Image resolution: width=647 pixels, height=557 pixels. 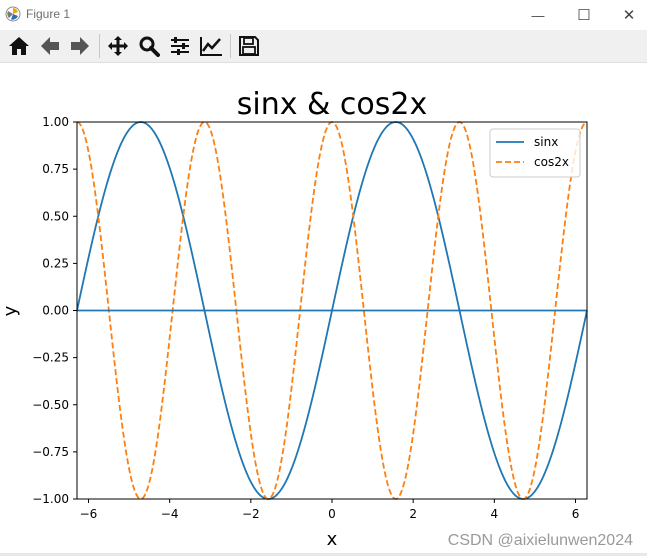 I want to click on y-tick-label: 0.00, so click(x=55, y=311).